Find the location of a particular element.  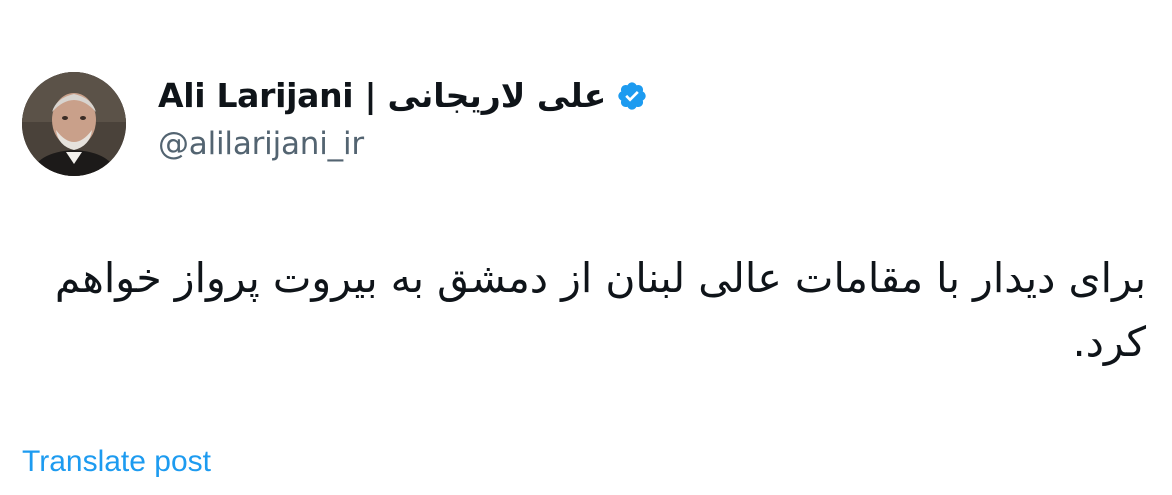

author-handle: @alilarijani_ir is located at coordinates (261, 144).